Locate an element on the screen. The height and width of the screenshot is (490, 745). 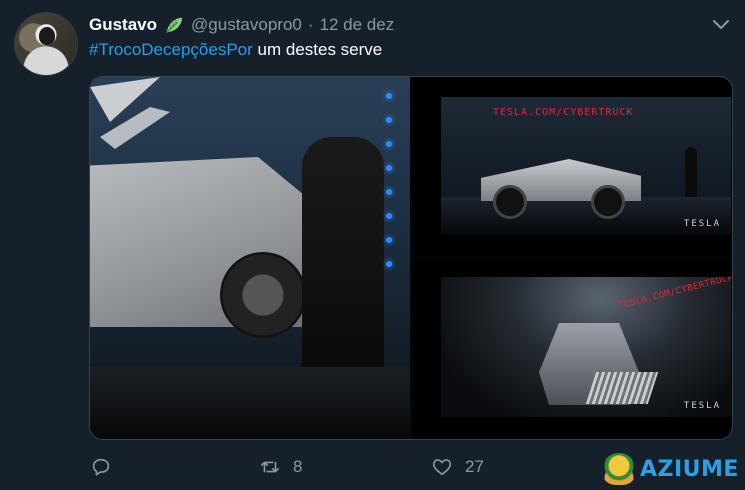
watermark: AZIUME is located at coordinates (670, 469).